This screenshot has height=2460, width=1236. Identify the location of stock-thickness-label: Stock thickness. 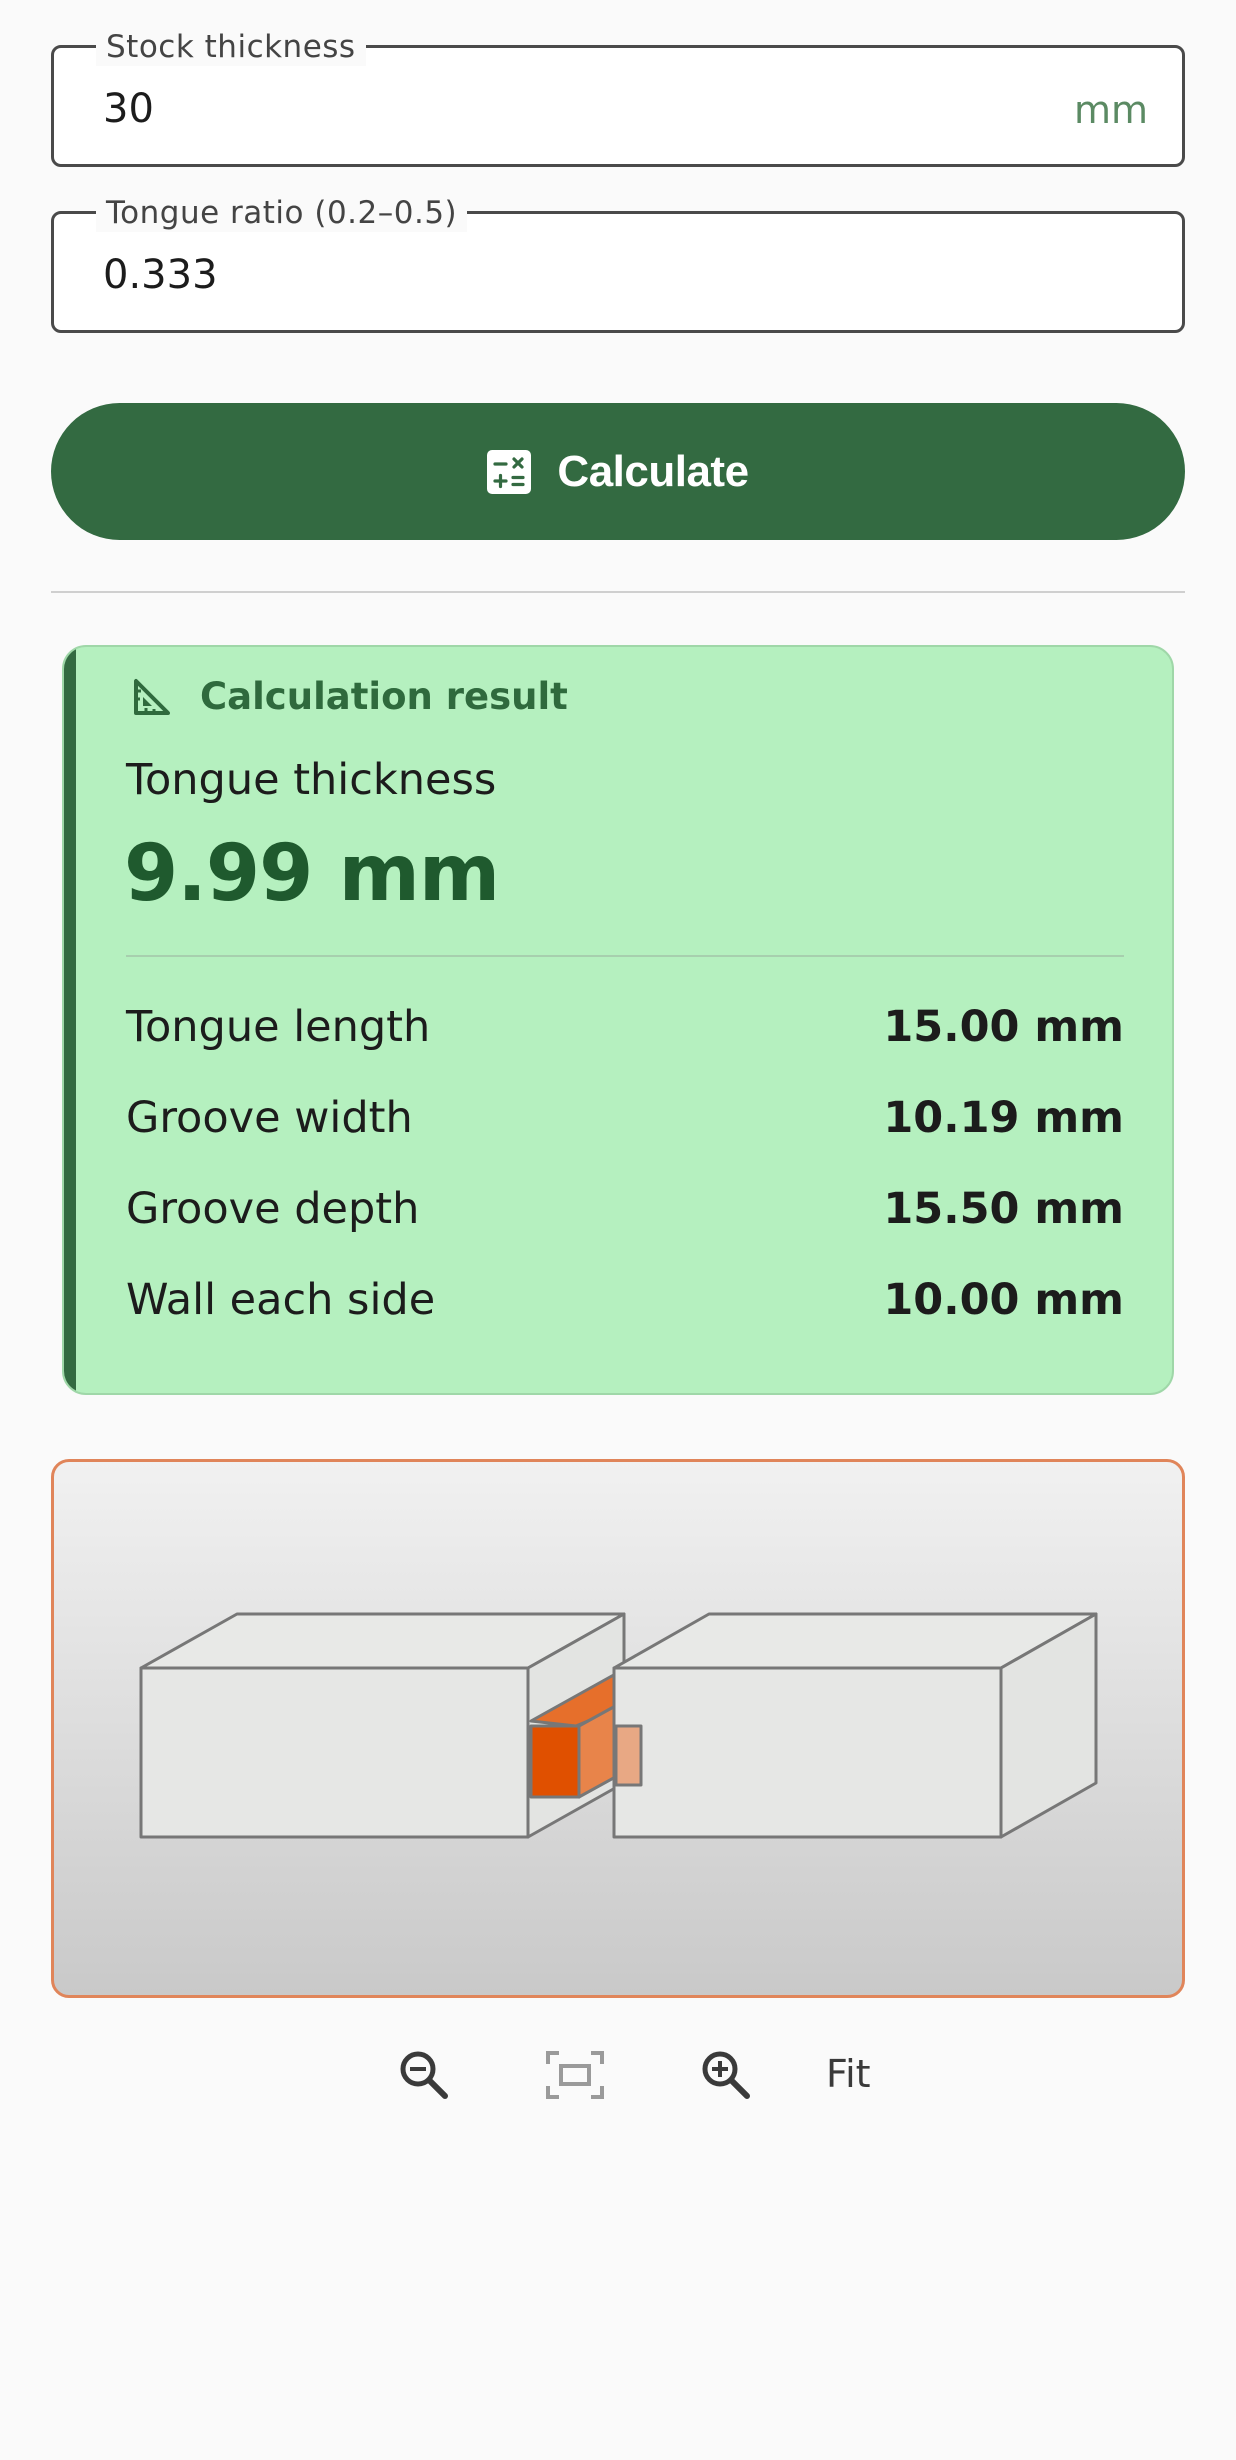
(231, 47).